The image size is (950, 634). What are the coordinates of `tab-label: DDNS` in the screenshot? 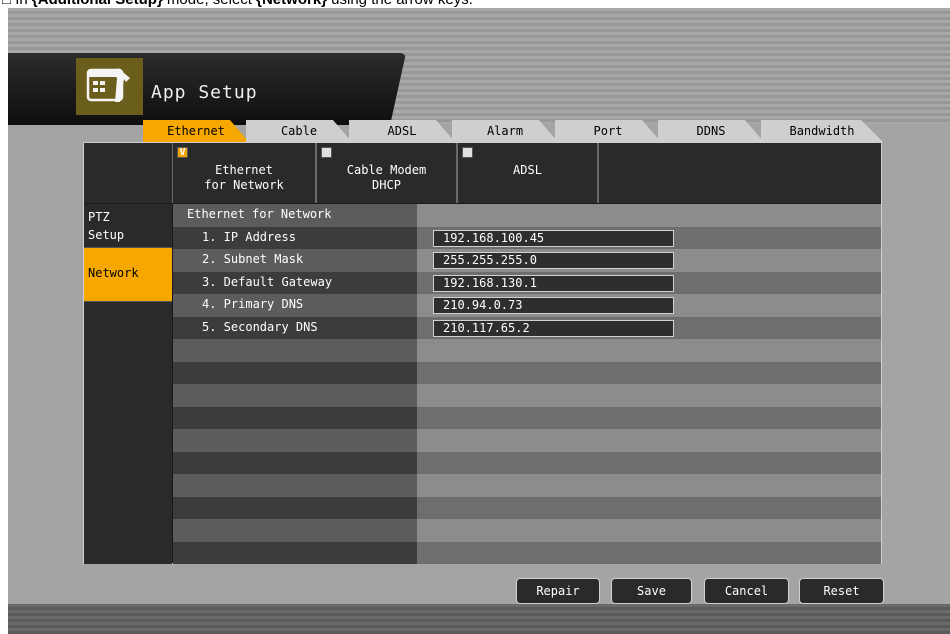 It's located at (711, 131).